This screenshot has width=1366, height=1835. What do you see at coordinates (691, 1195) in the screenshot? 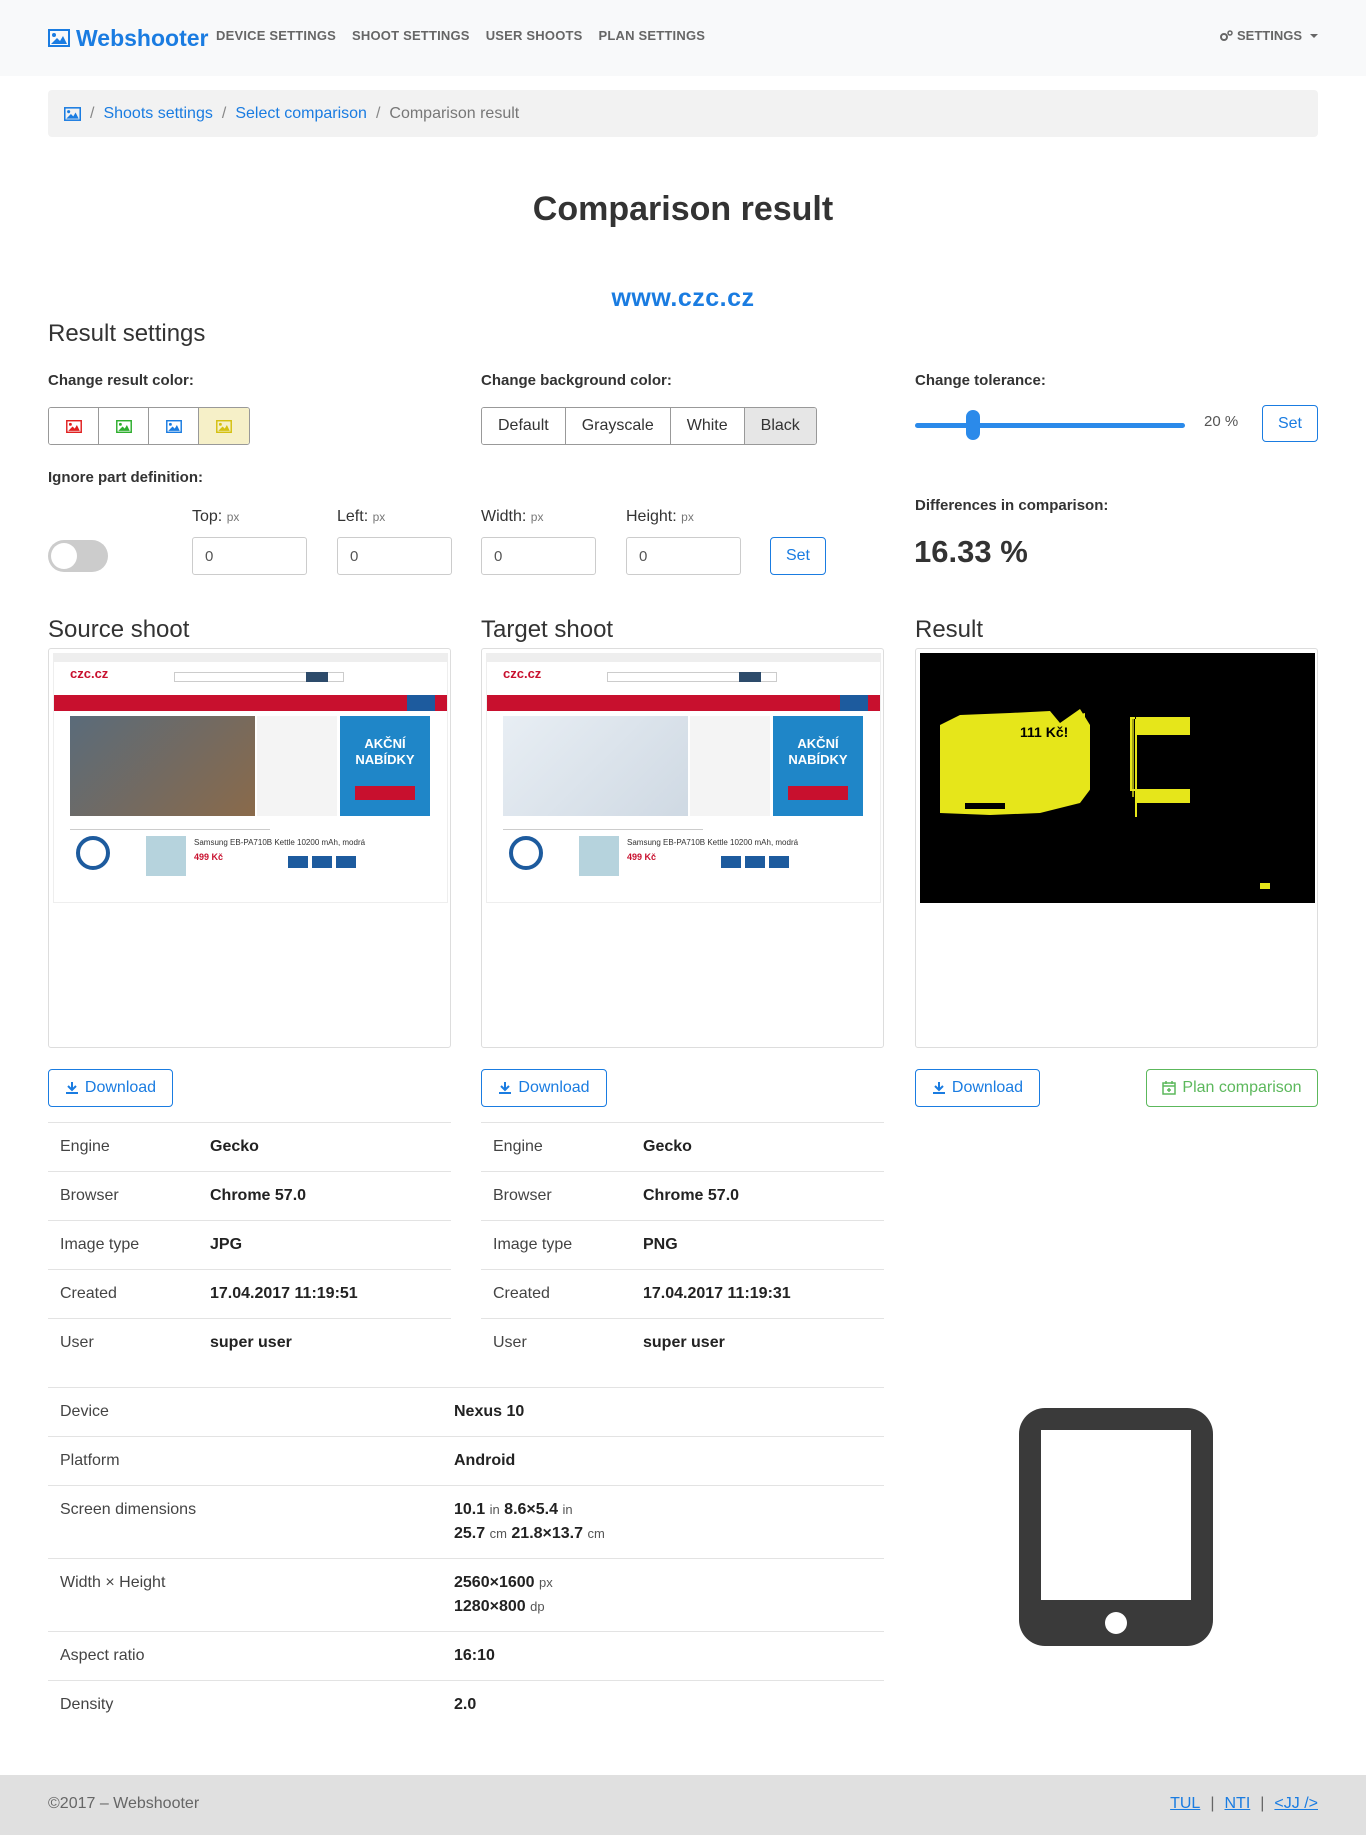
I see `detail-value: Chrome 57.0` at bounding box center [691, 1195].